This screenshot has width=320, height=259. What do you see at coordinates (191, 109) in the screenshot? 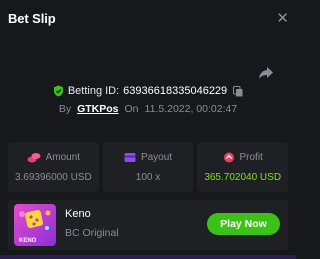
I see `bet-datetime: 11.5.2022, 00:02:47` at bounding box center [191, 109].